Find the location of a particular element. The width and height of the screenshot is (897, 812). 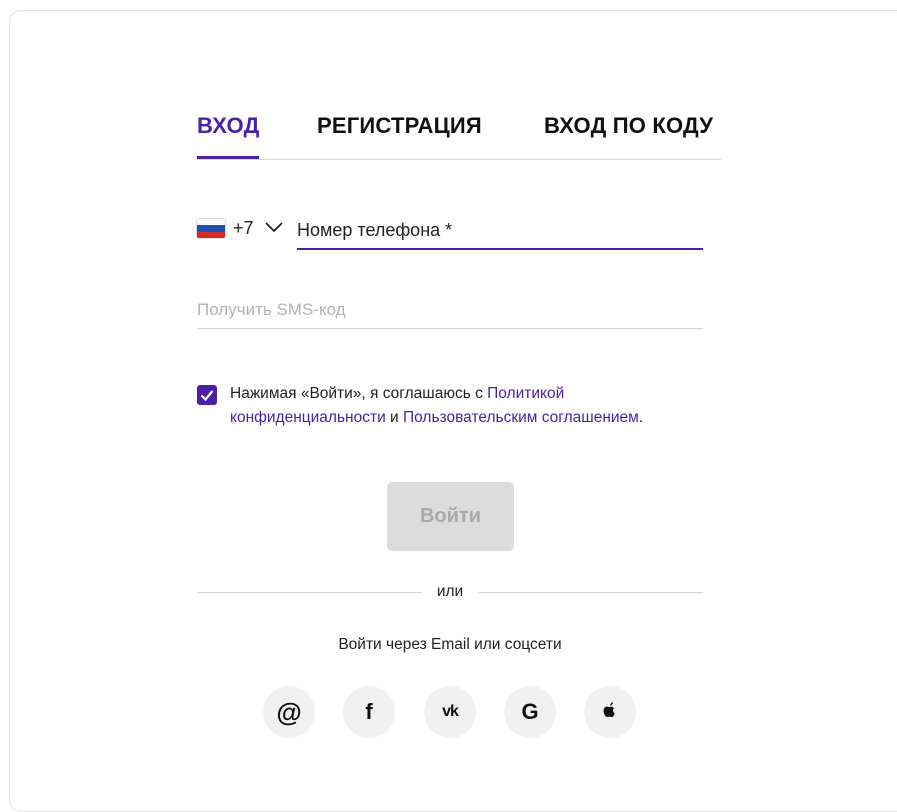

facebook-icon: f is located at coordinates (369, 711).